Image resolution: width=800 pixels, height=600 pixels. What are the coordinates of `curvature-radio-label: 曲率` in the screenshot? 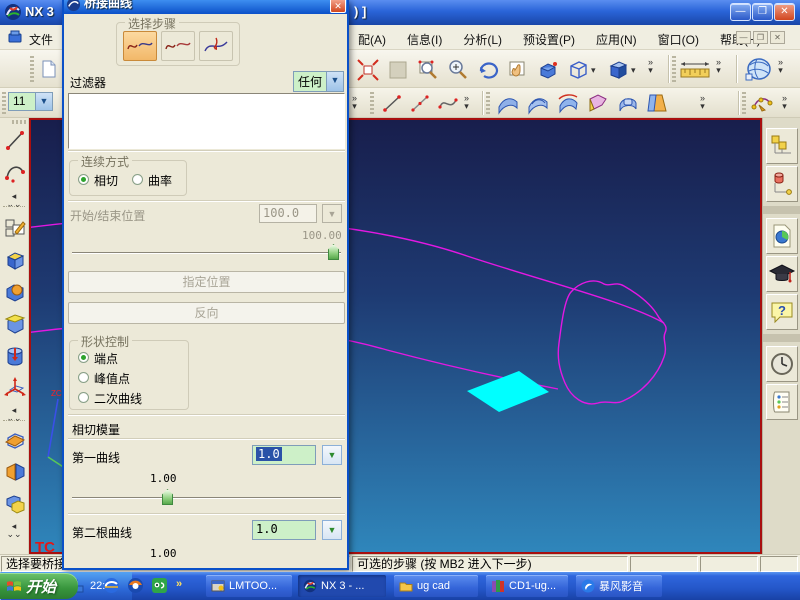 It's located at (160, 180).